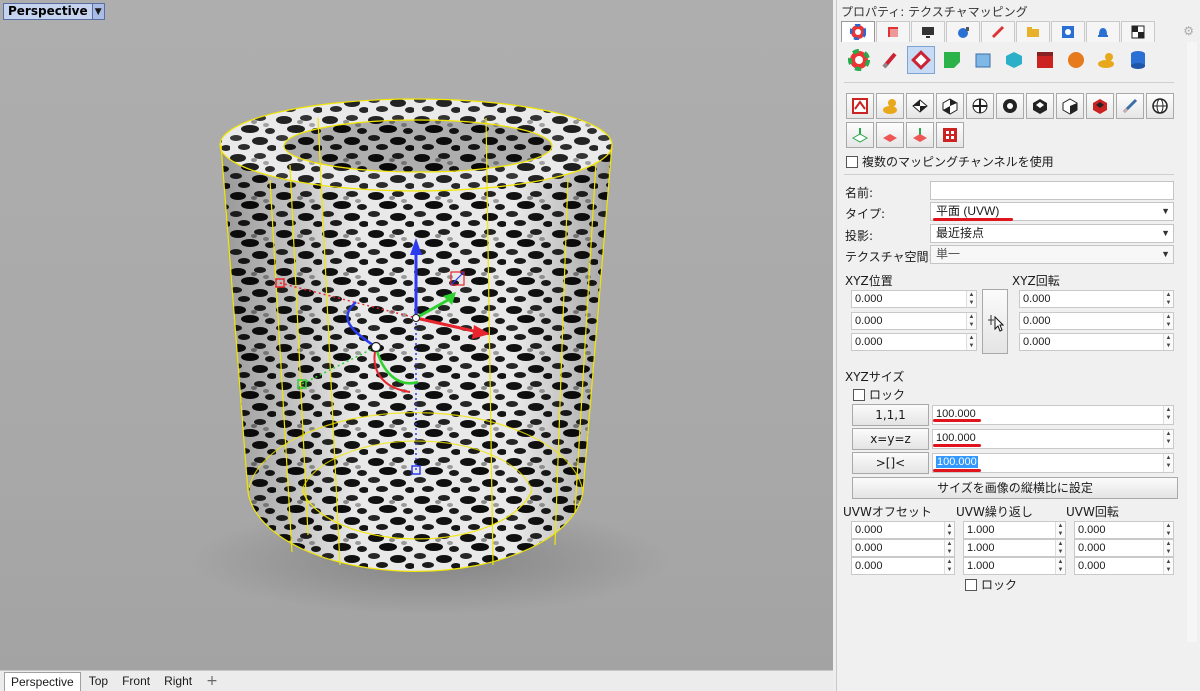  Describe the element at coordinates (957, 445) in the screenshot. I see `annotation-underline` at that location.